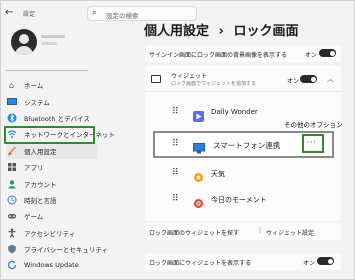 This screenshot has width=355, height=280. Describe the element at coordinates (9, 12) in the screenshot. I see `back-arrow-icon: ←` at that location.